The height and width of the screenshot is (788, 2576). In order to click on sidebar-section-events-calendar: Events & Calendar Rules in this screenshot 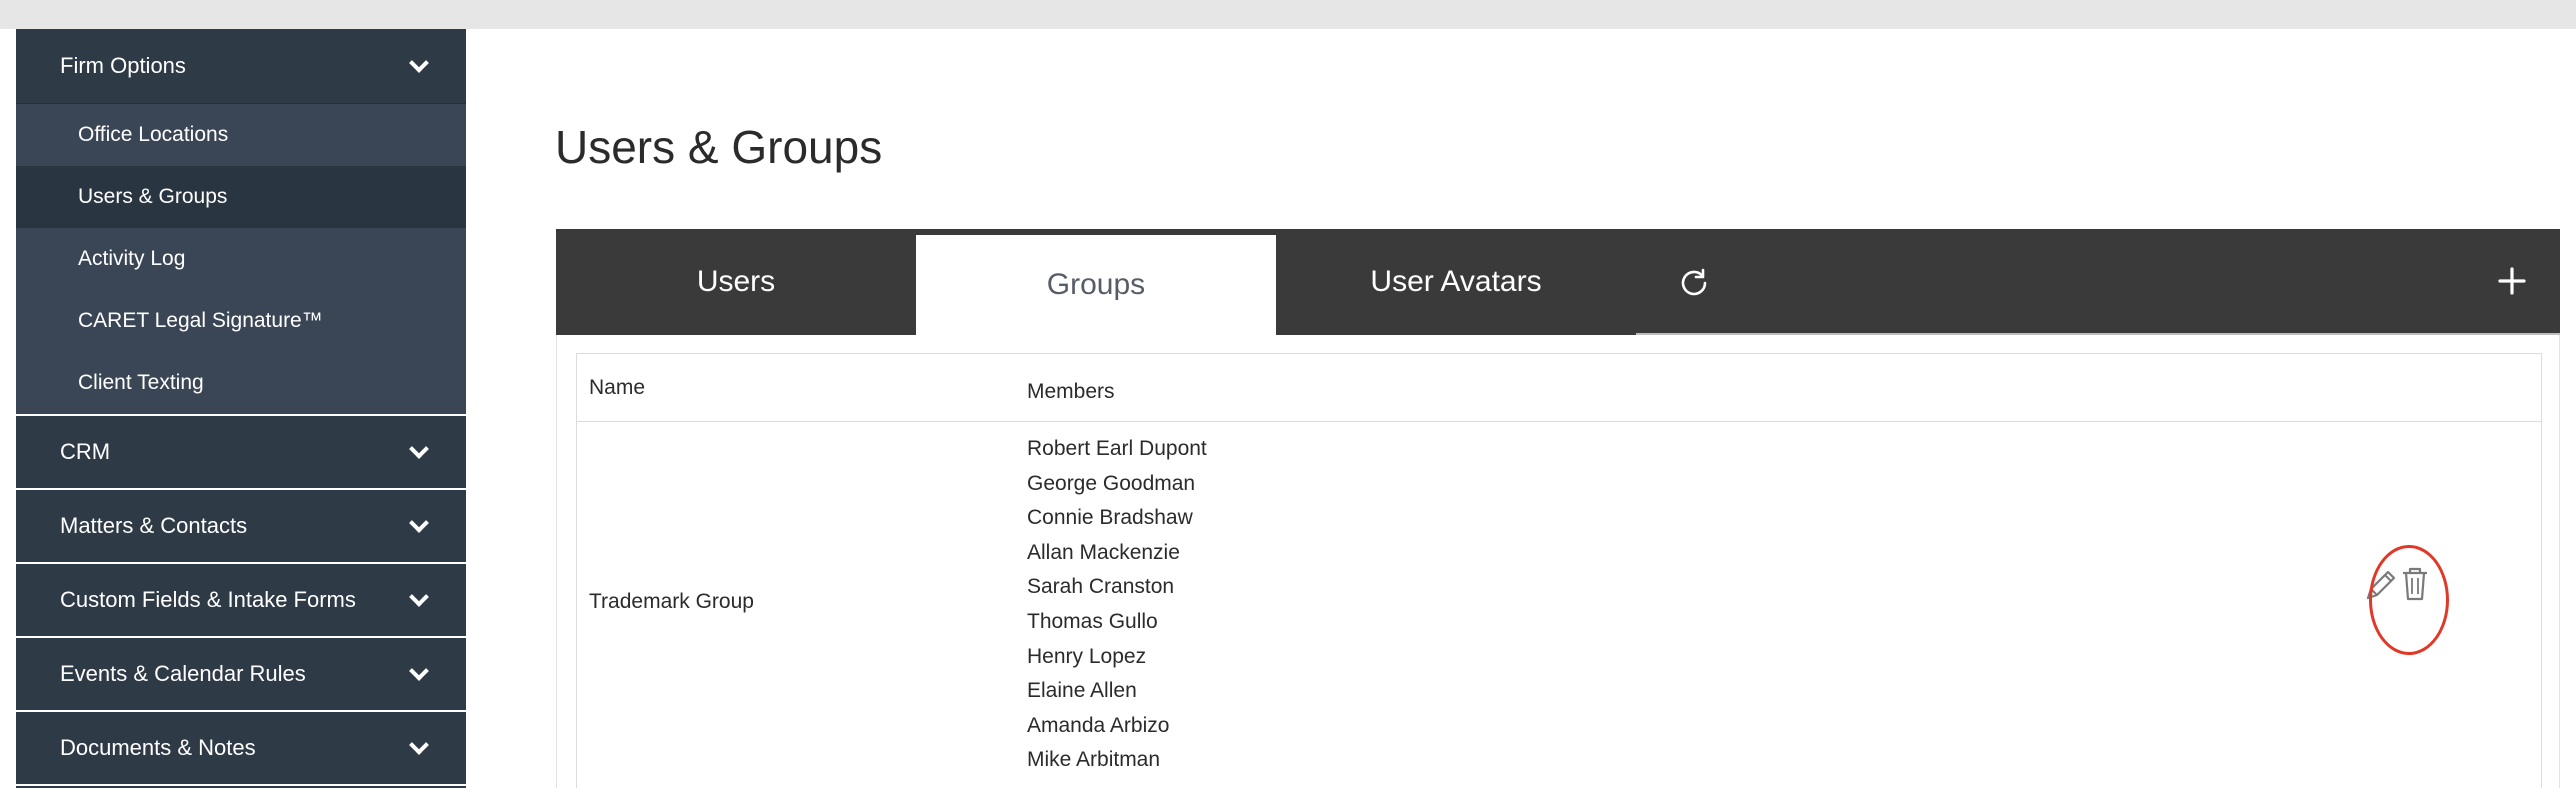, I will do `click(241, 675)`.